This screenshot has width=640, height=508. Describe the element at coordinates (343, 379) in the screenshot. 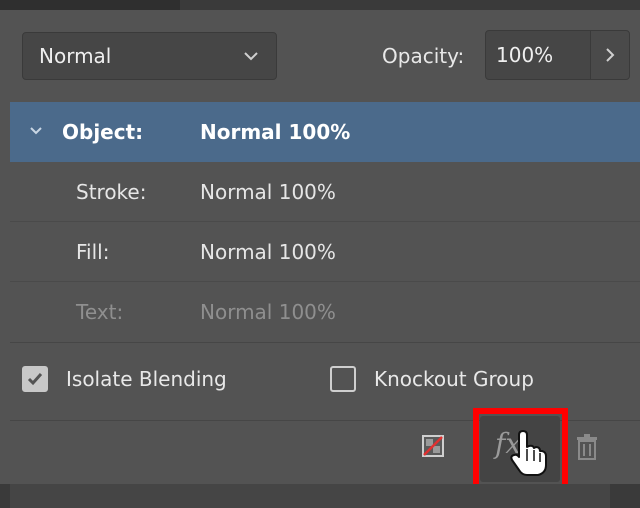

I see `checkbox-unchecked` at that location.